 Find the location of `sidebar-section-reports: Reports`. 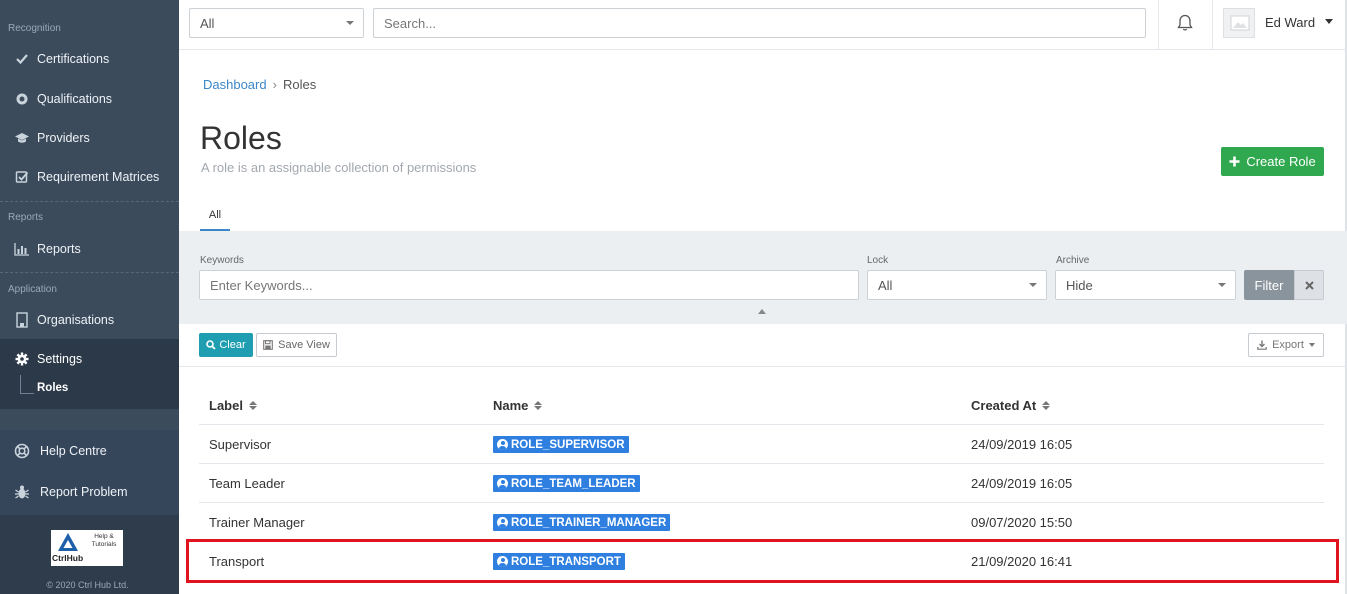

sidebar-section-reports: Reports is located at coordinates (26, 217).